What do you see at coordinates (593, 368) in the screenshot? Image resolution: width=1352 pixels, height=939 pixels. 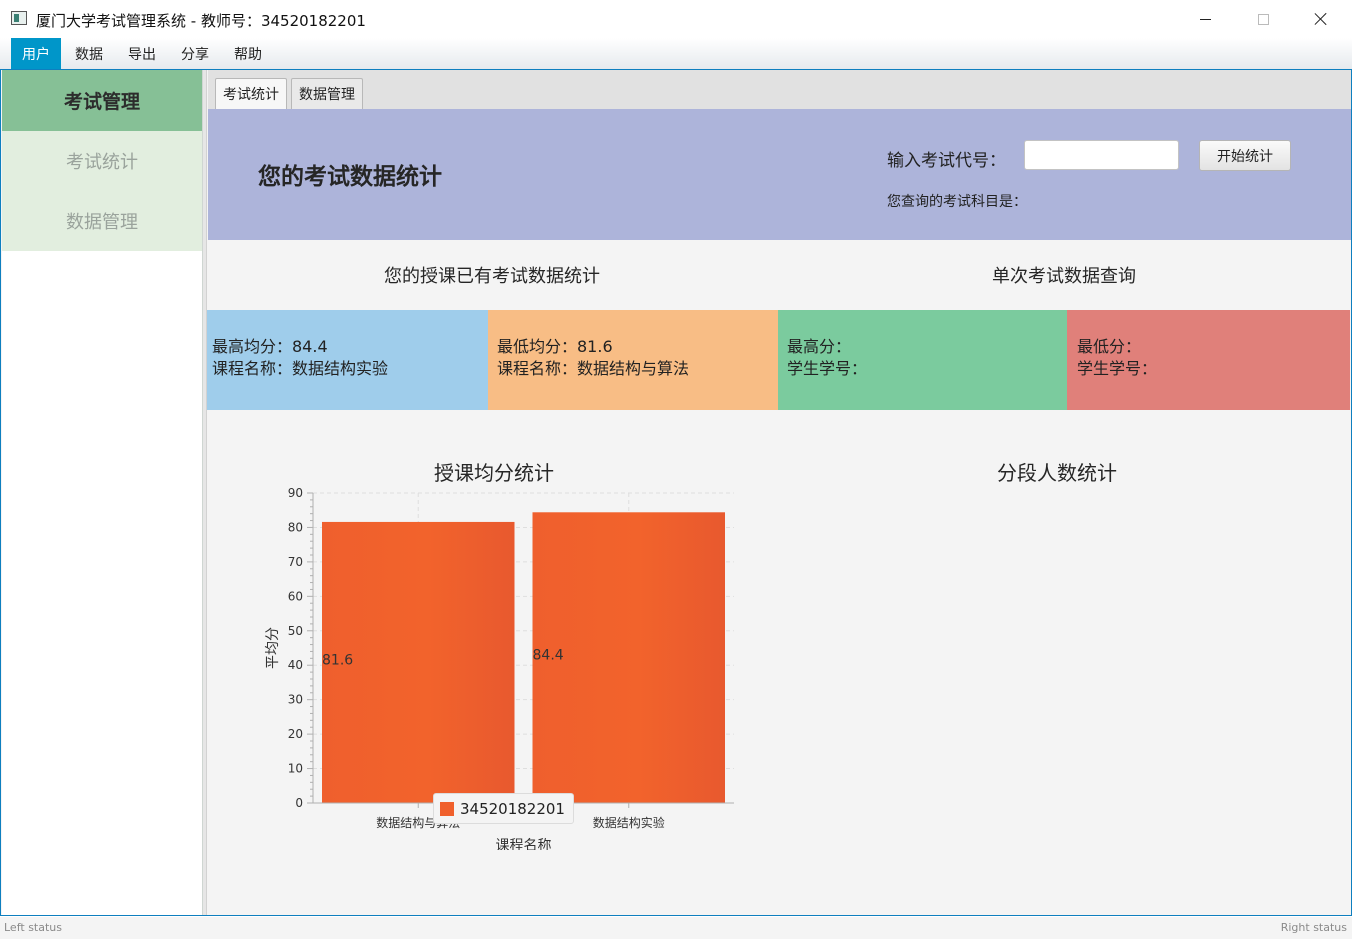 I see `card-lowest-average-course: 课程名称：数据结构与算法` at bounding box center [593, 368].